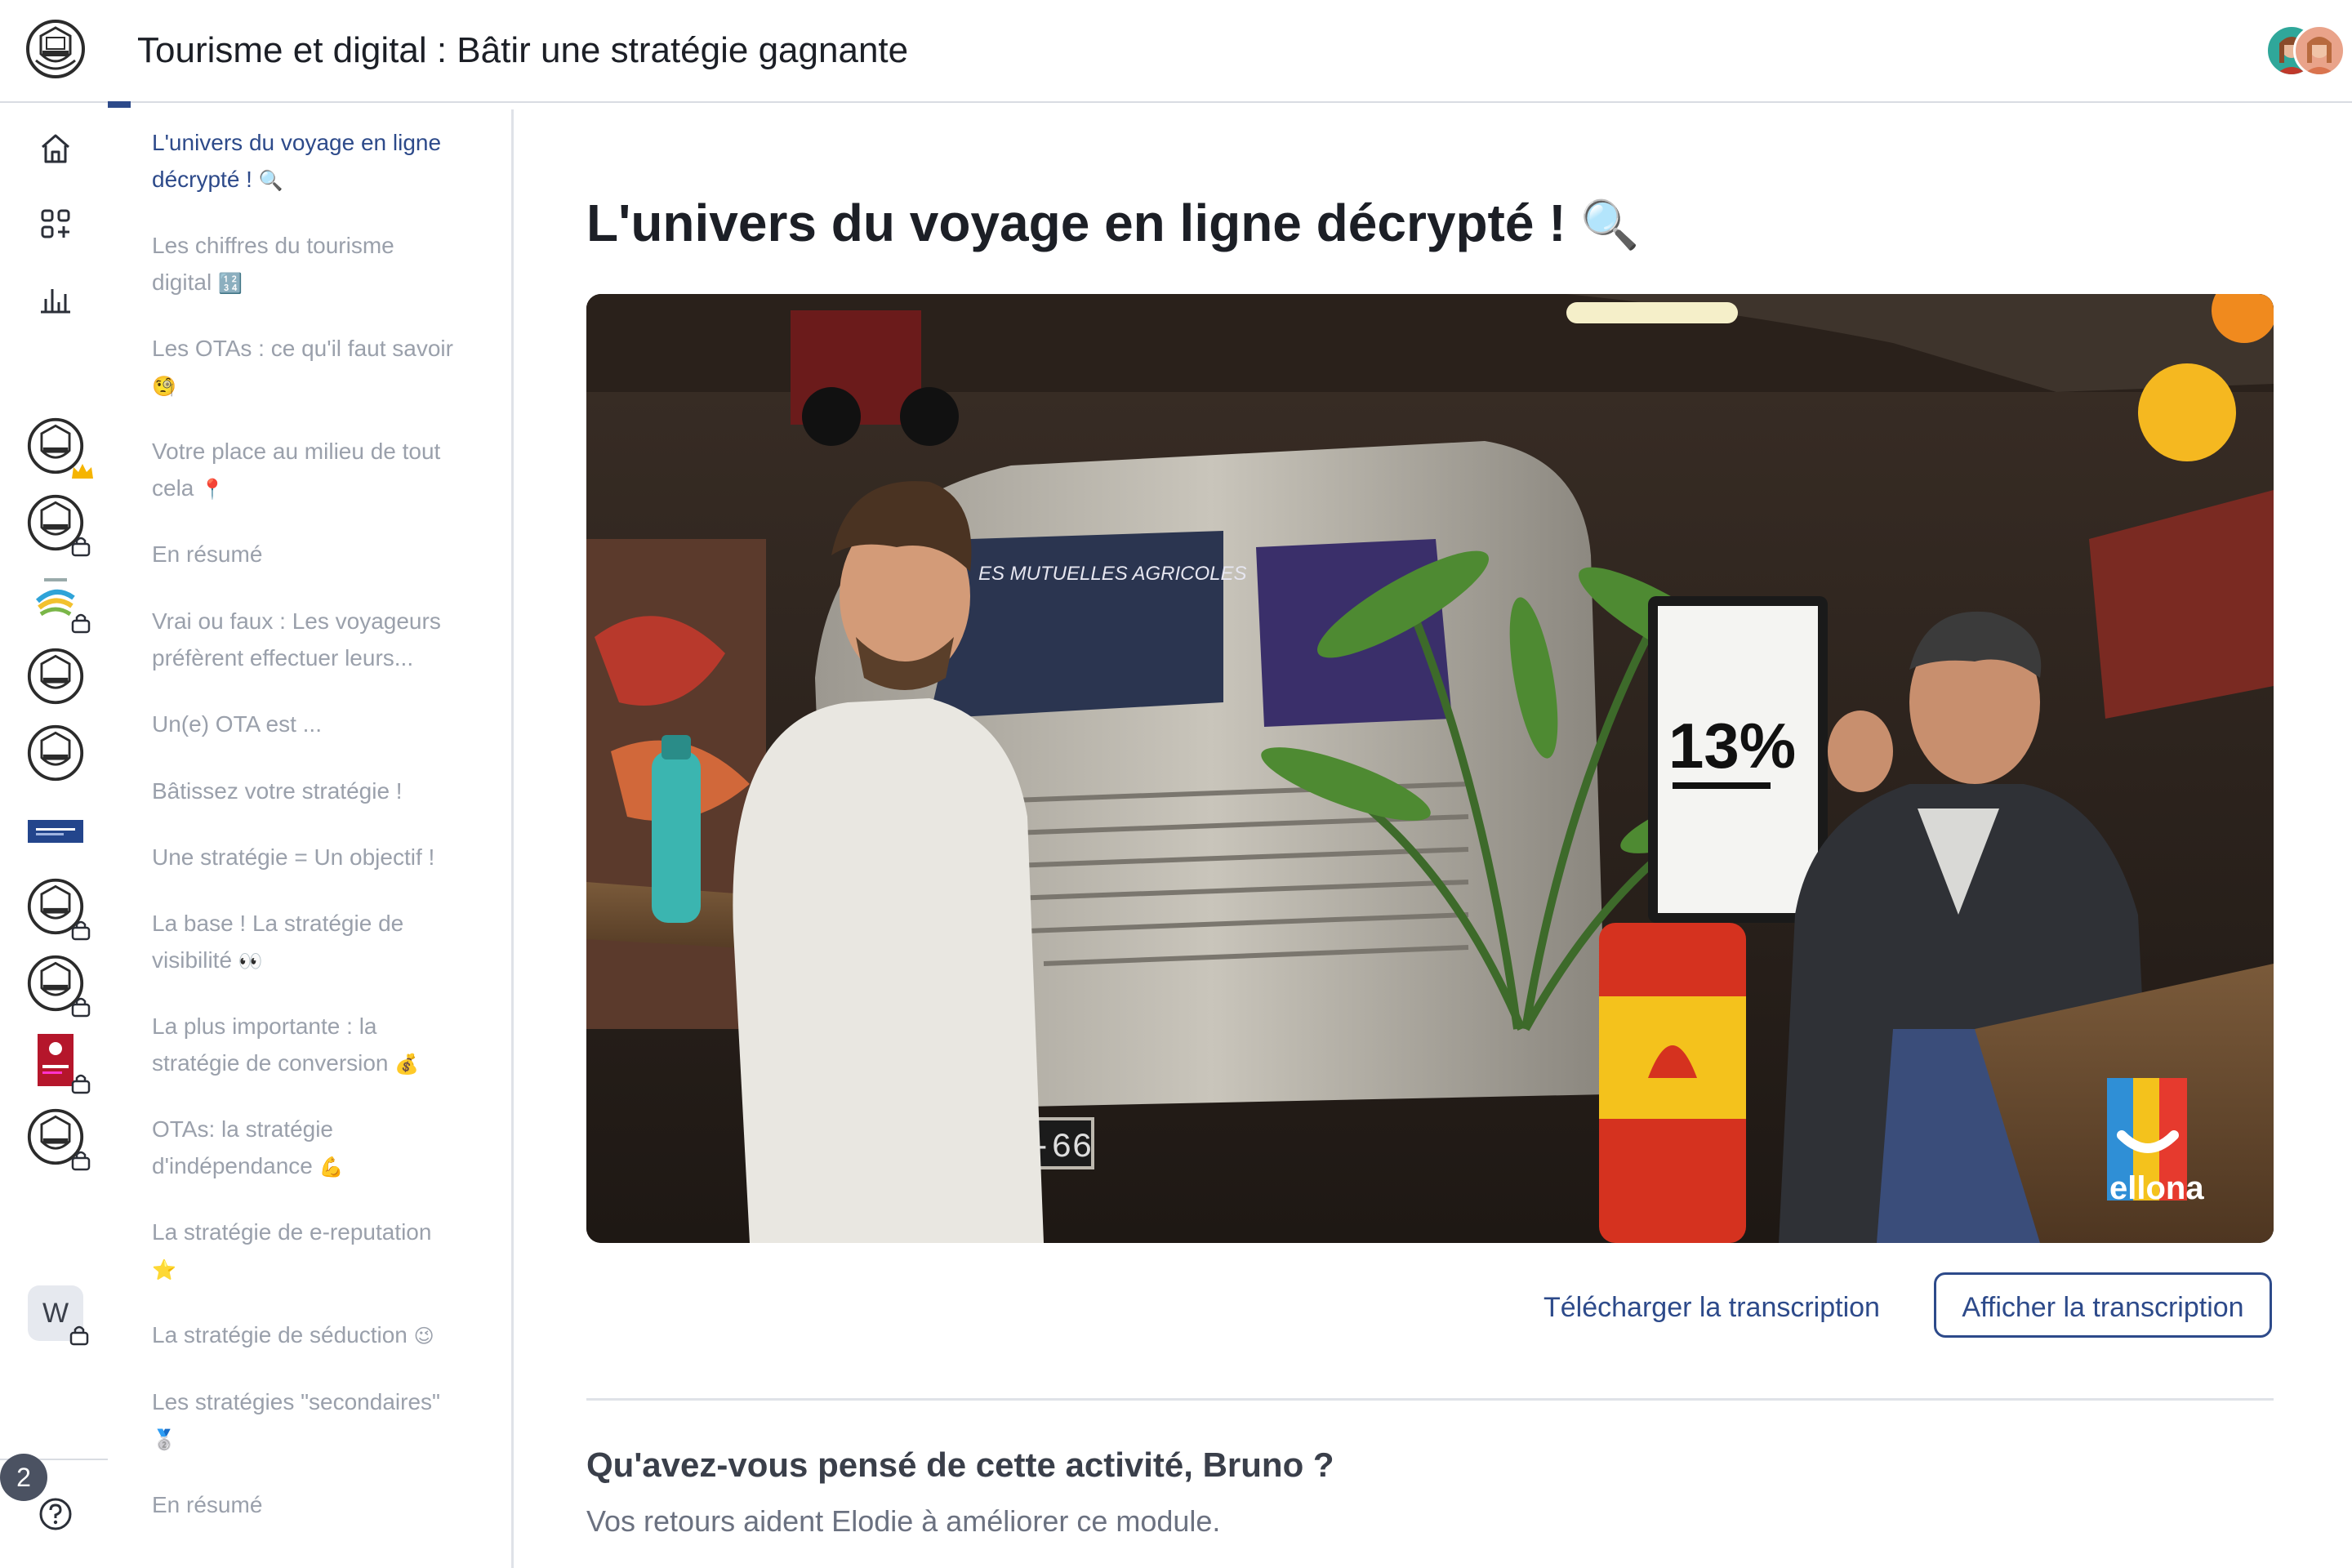 This screenshot has width=2352, height=1568. What do you see at coordinates (407, 1064) in the screenshot?
I see `money-bag-icon: 💰` at bounding box center [407, 1064].